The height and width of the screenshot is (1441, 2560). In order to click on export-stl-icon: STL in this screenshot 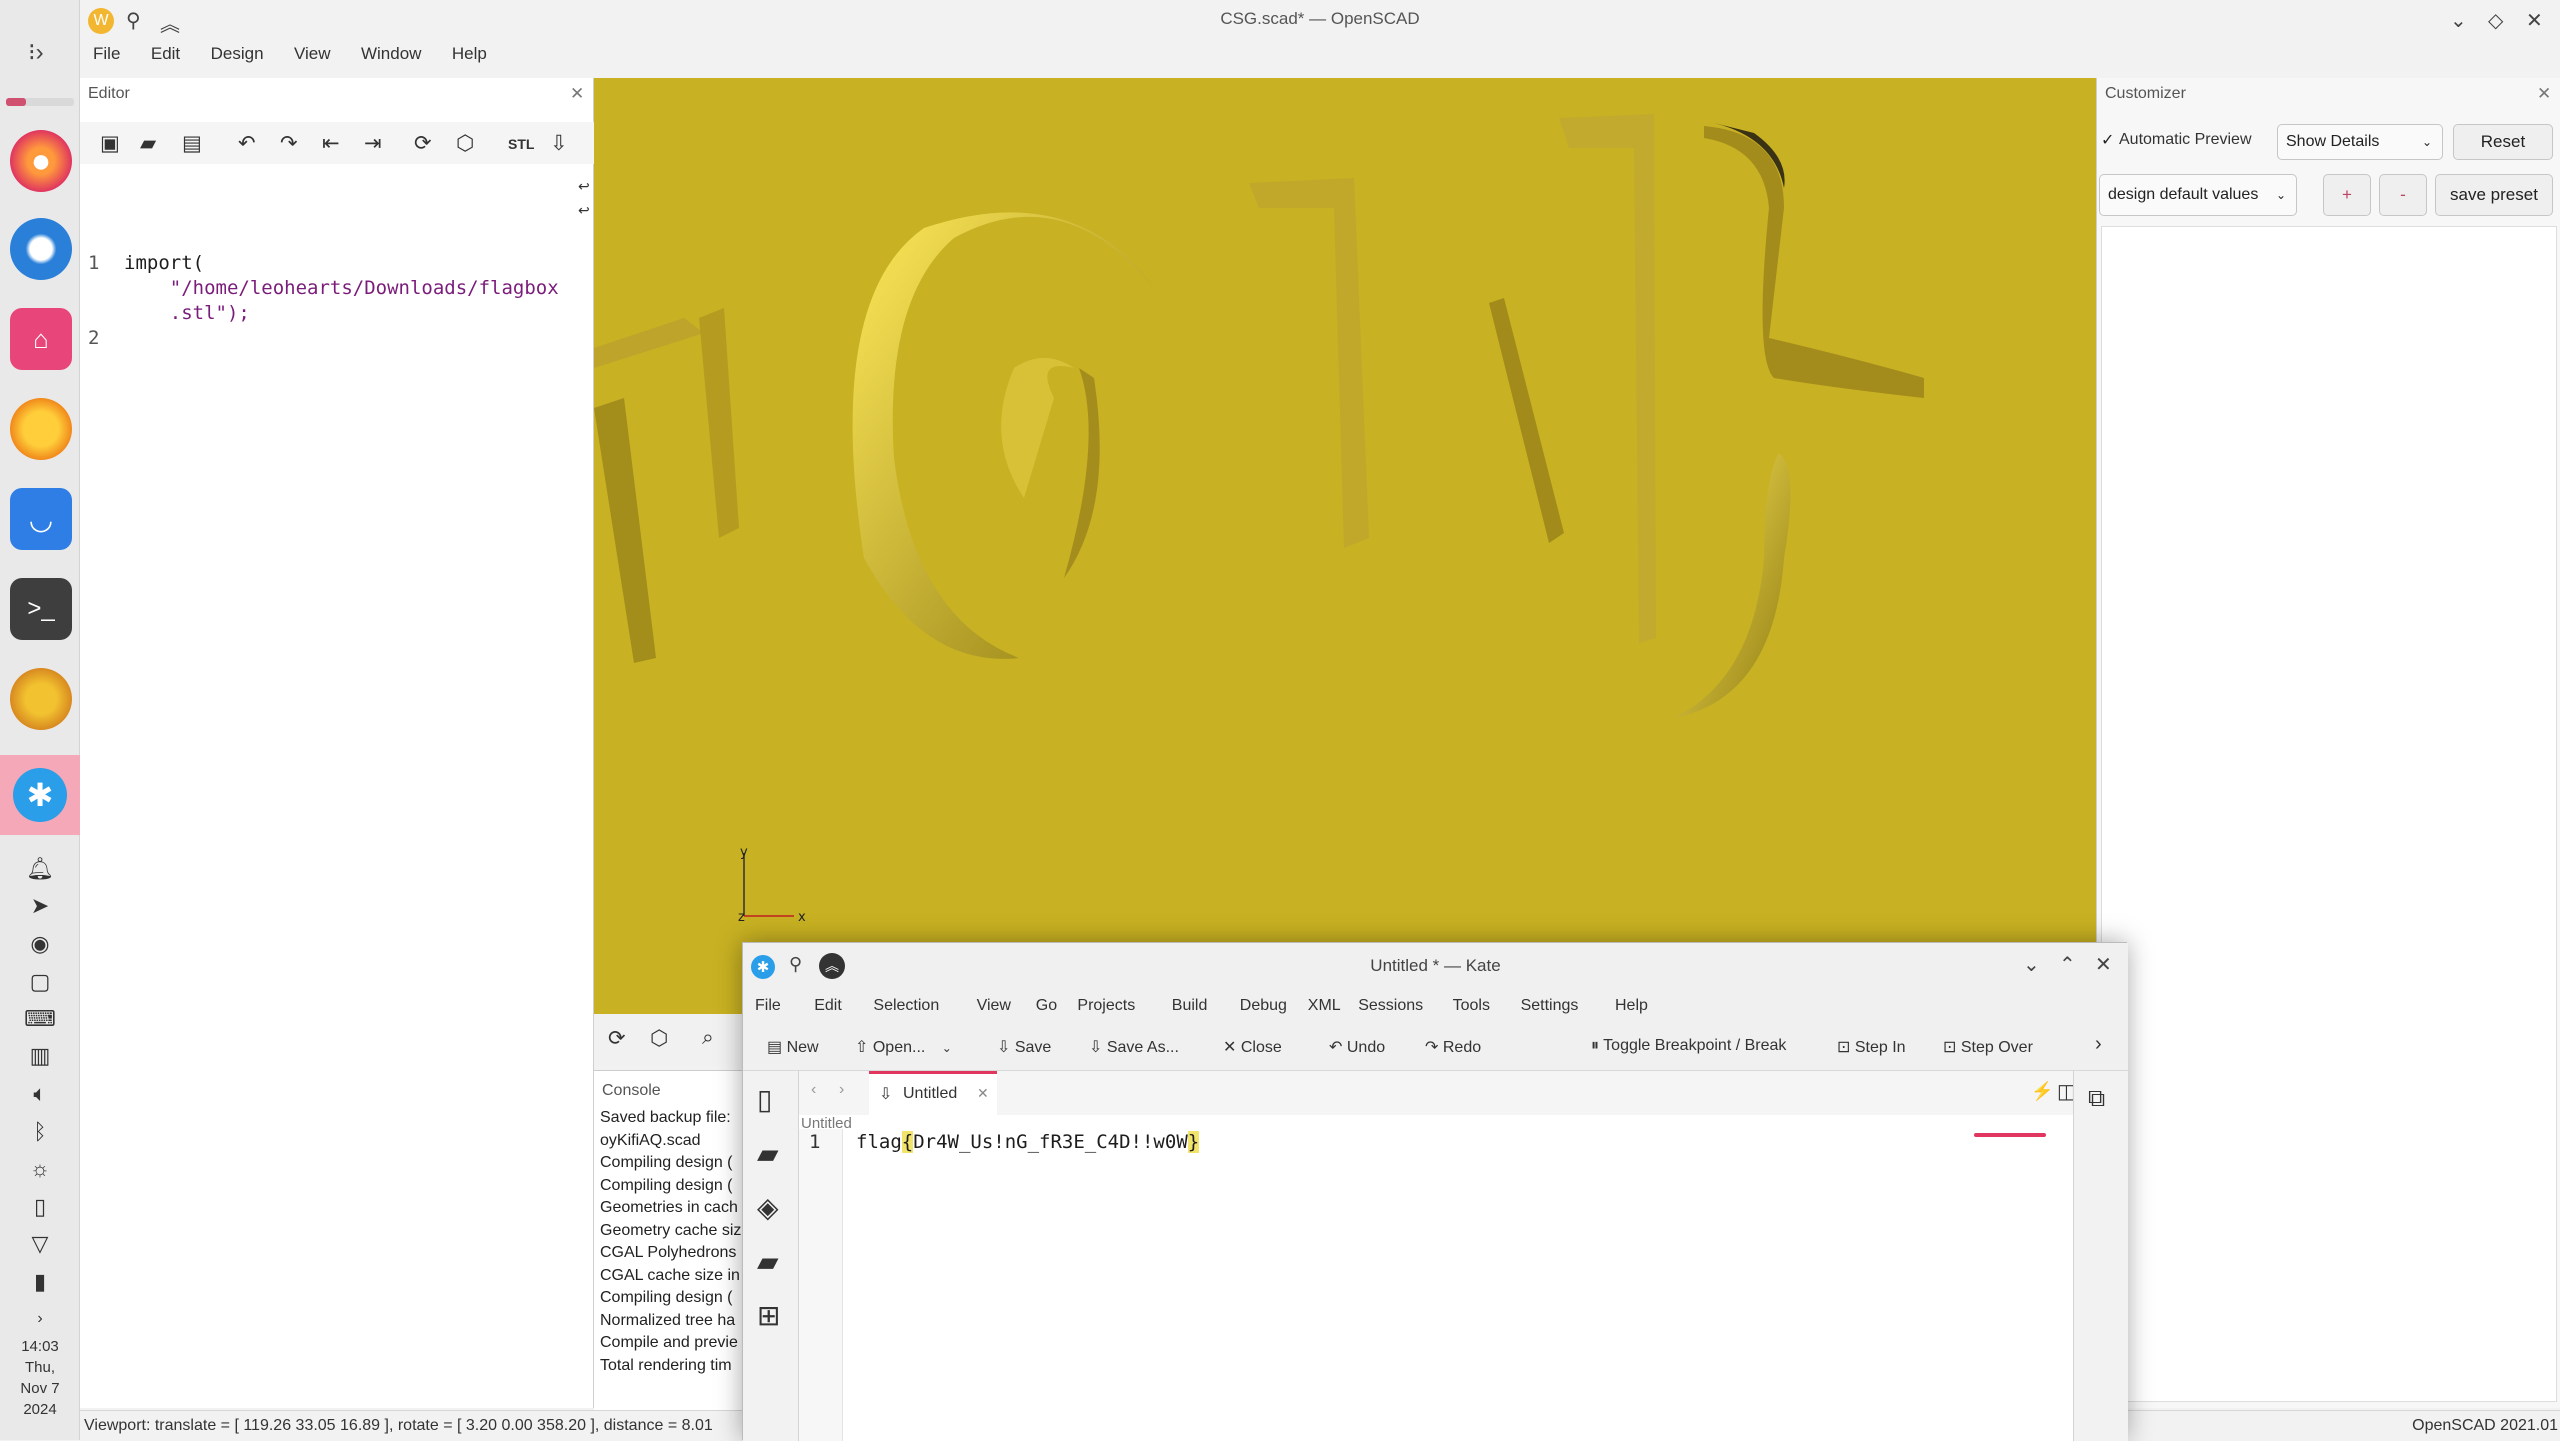, I will do `click(521, 144)`.